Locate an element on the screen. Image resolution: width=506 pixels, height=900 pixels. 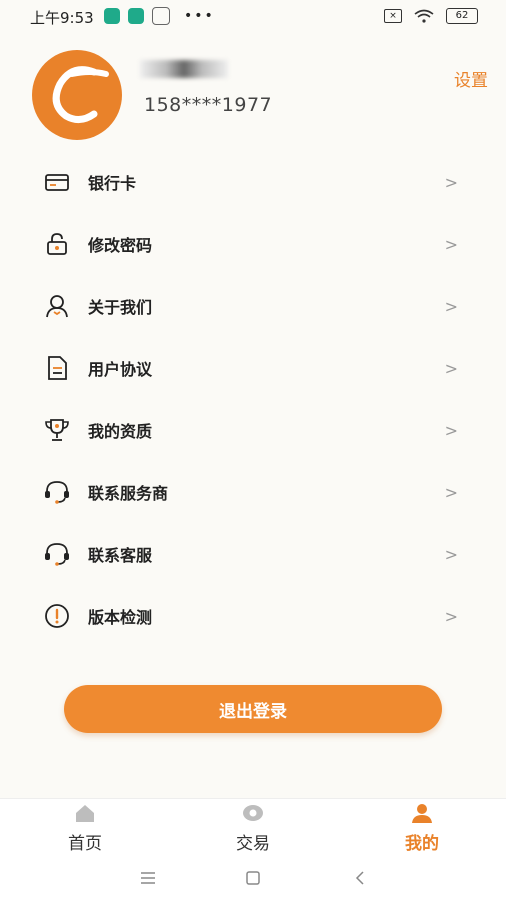
menu-item-user-agreement: 用户协议 > is located at coordinates (253, 368).